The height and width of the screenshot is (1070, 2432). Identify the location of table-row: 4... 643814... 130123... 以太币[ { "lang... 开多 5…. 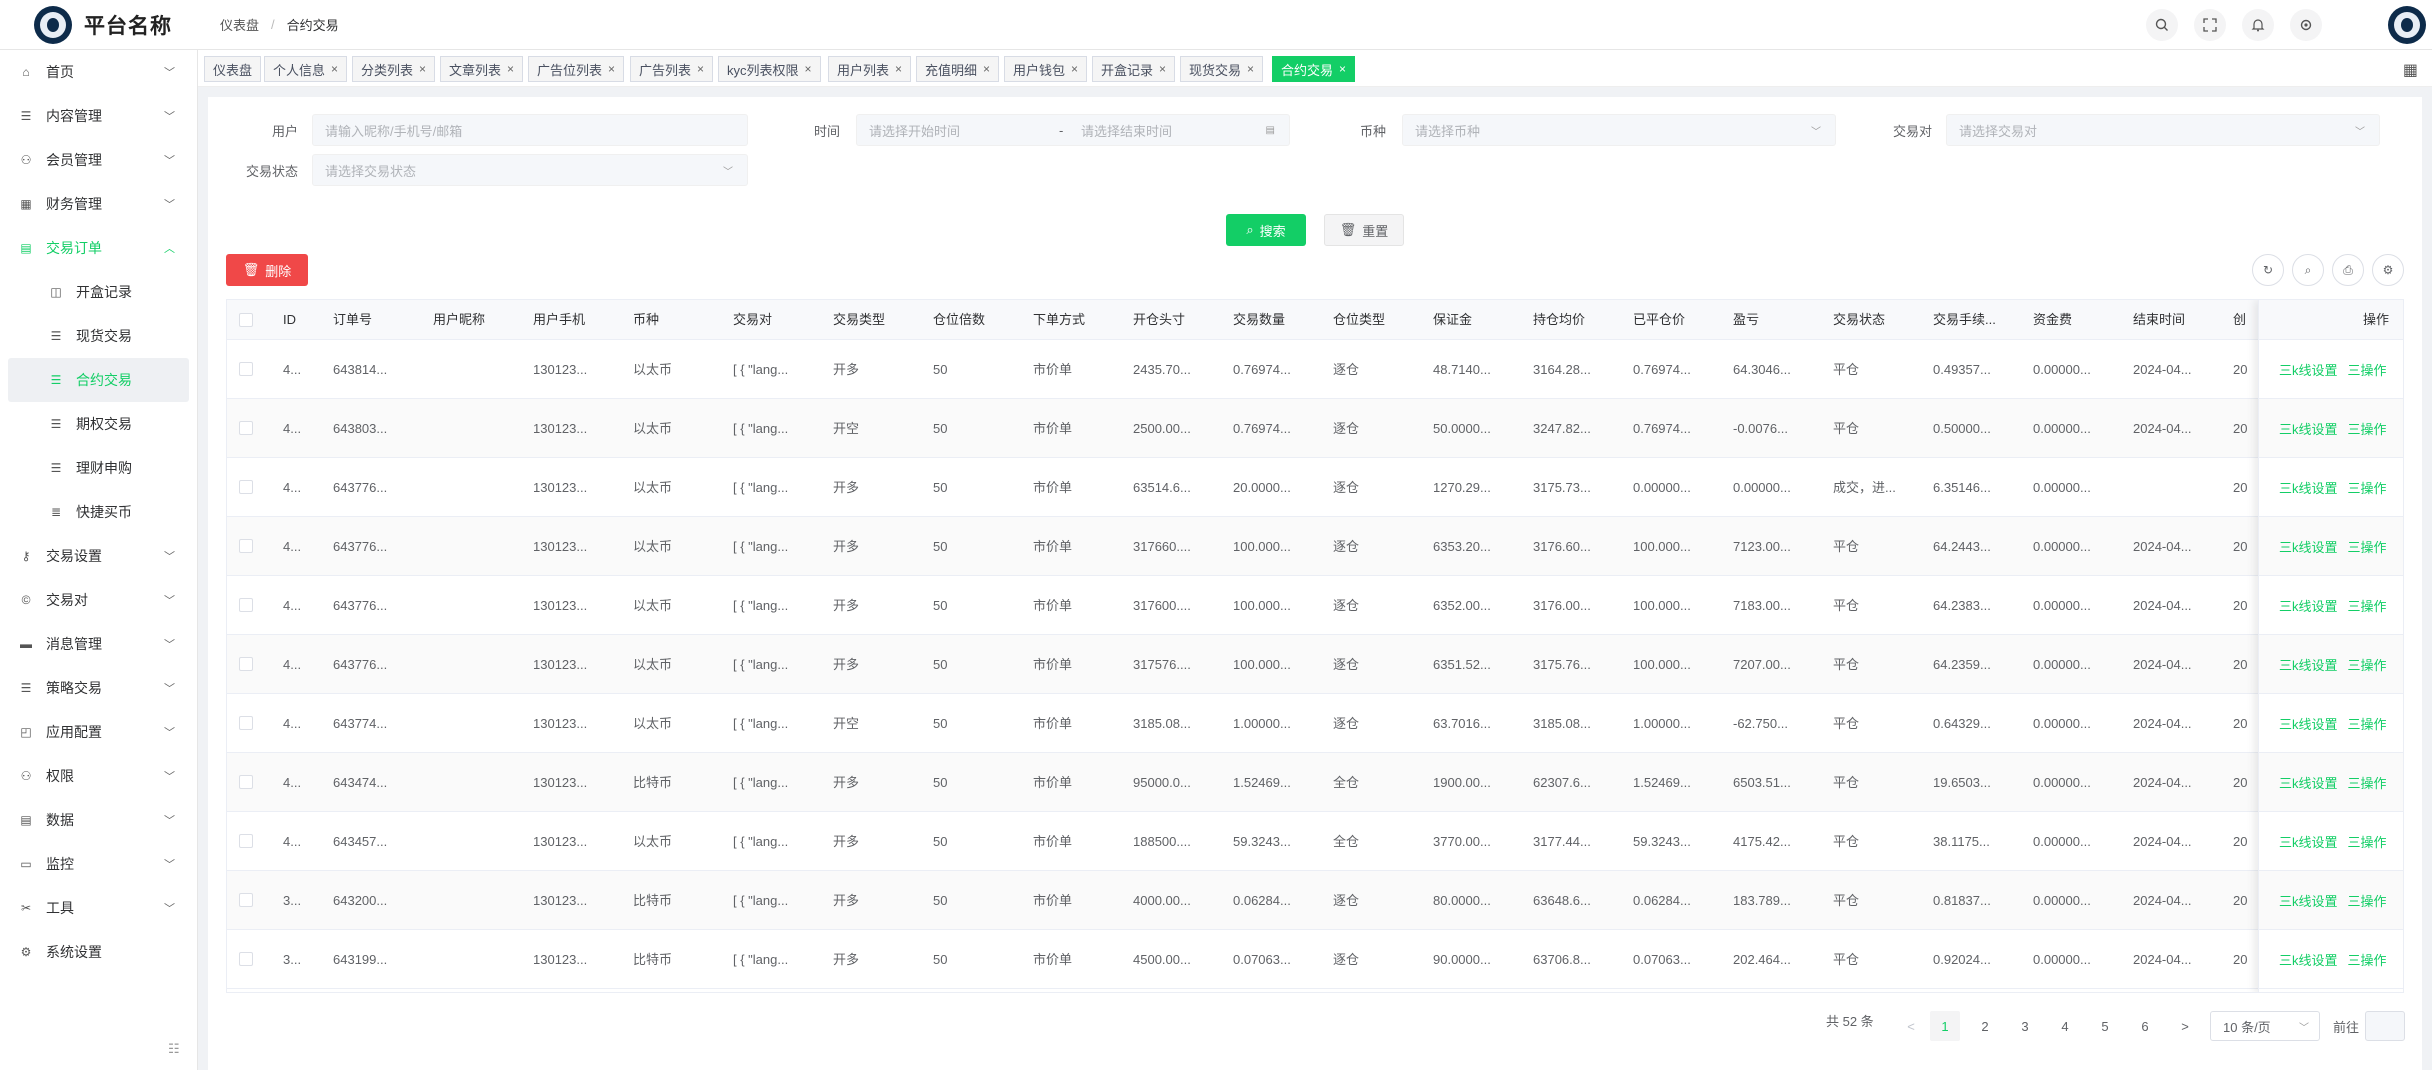
(1315, 369).